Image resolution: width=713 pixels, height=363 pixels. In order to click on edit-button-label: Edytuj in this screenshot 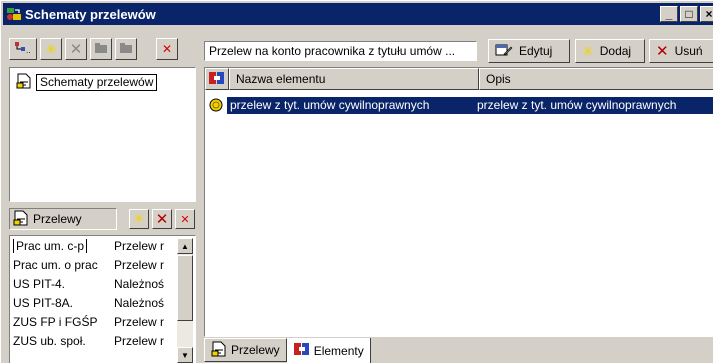, I will do `click(536, 51)`.